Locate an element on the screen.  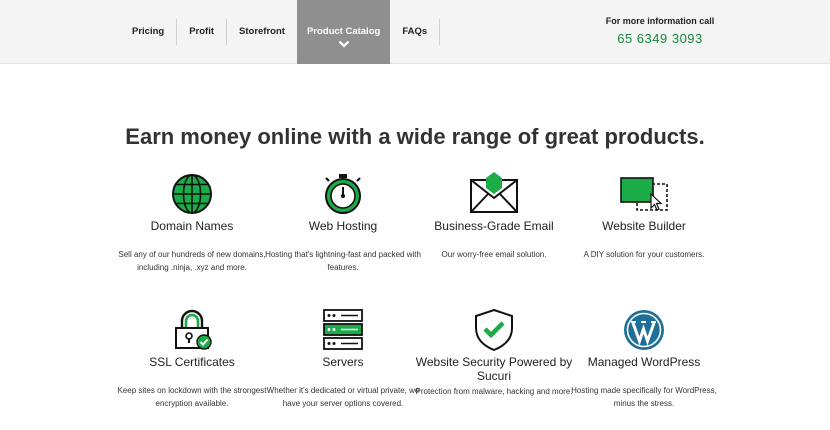
nav-label: Profit is located at coordinates (202, 31).